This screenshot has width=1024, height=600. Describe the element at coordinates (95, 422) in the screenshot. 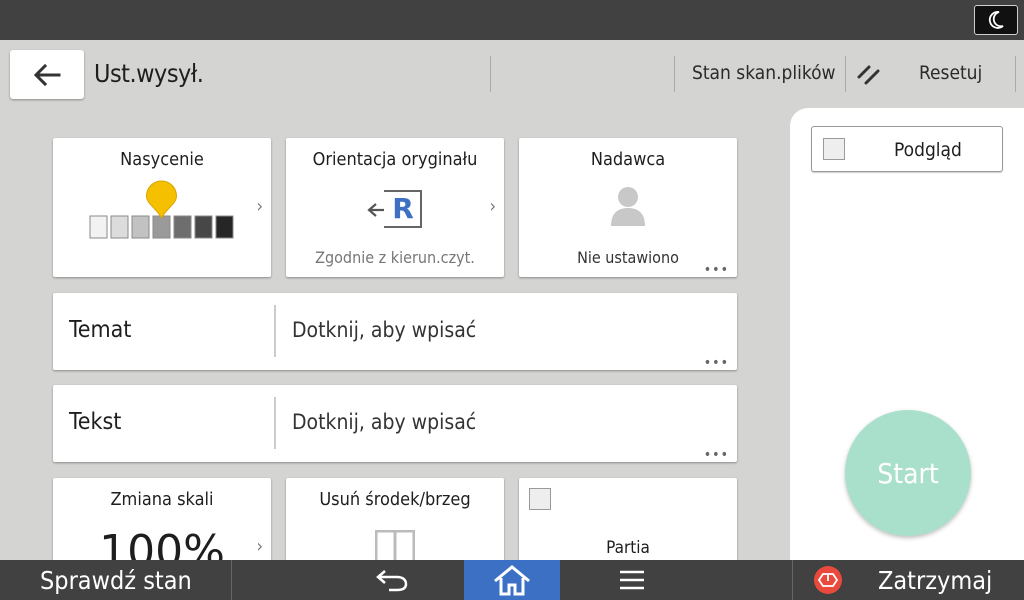

I see `text-label: Tekst` at that location.